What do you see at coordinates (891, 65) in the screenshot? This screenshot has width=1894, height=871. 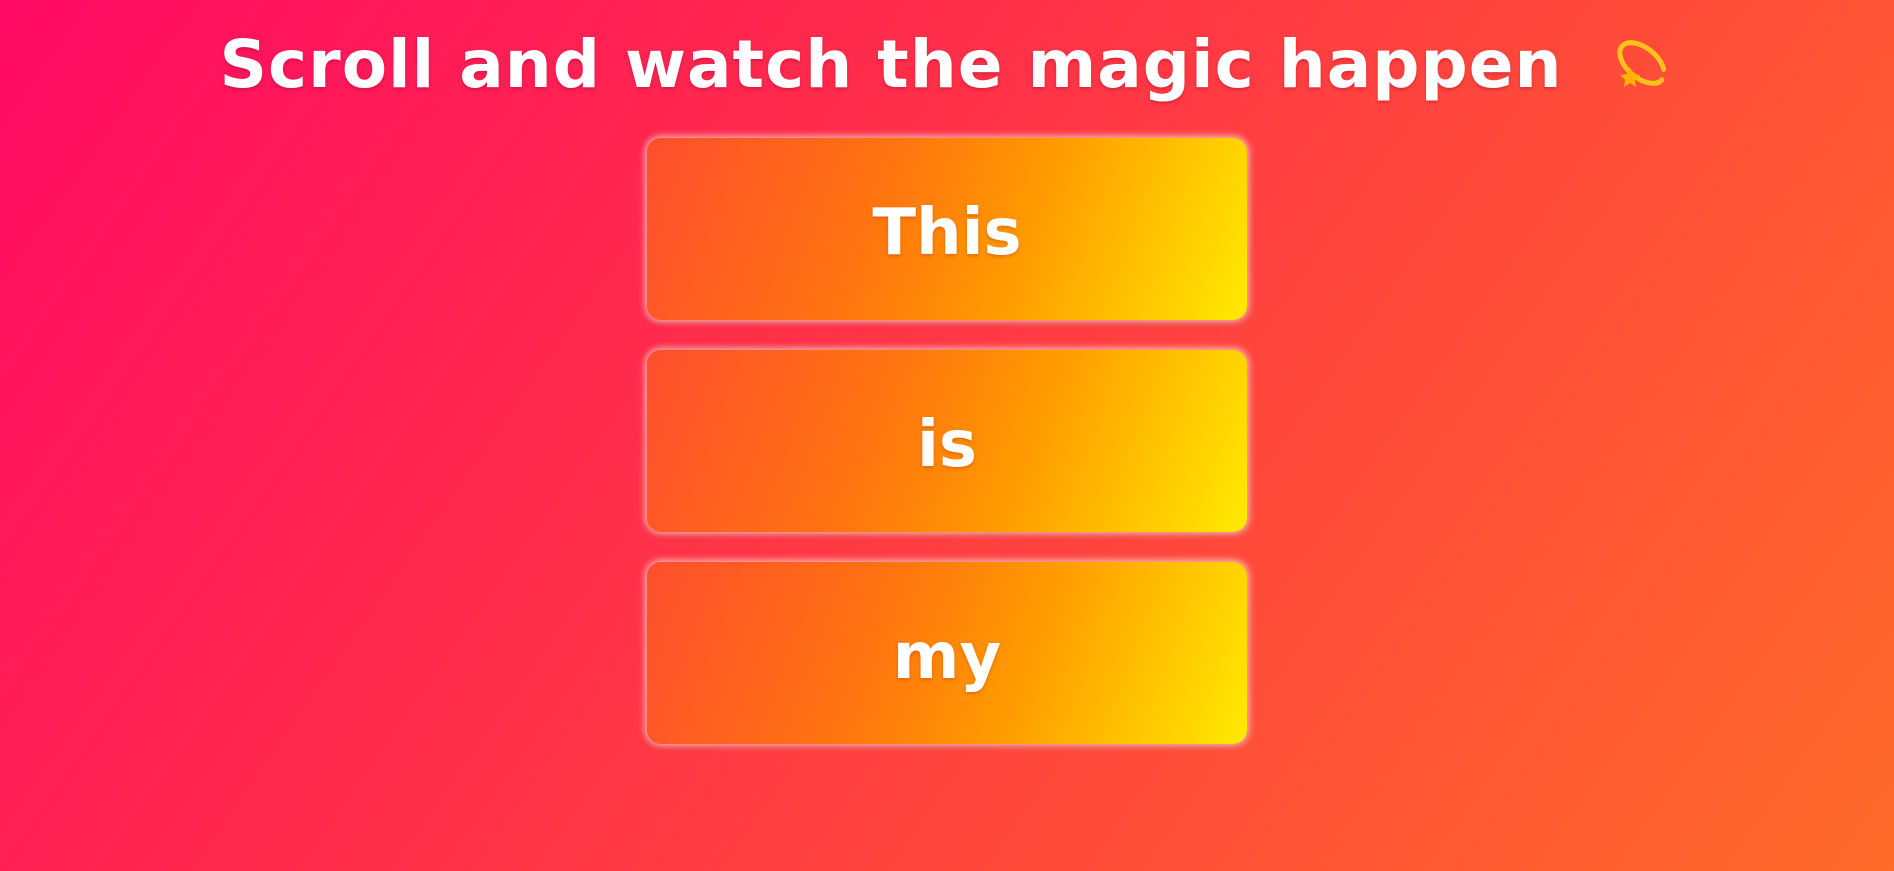 I see `page-title-text: Scroll and watch the magic happen` at bounding box center [891, 65].